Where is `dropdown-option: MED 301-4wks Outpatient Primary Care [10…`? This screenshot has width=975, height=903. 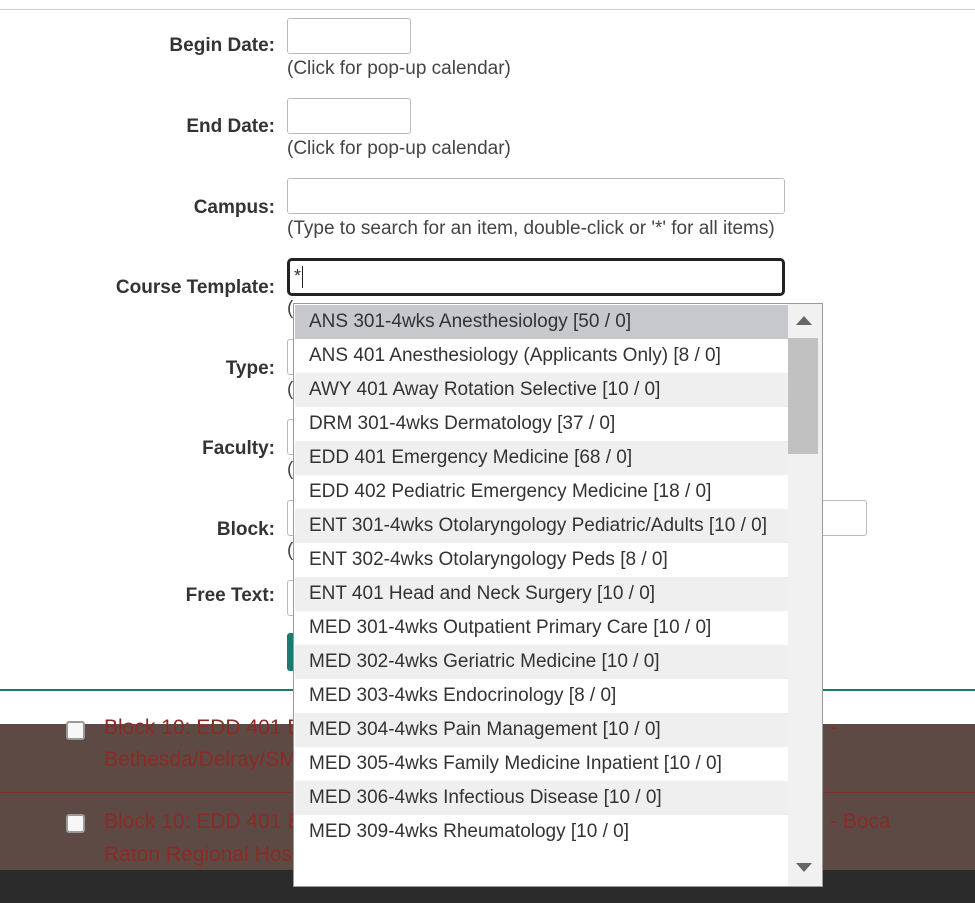 dropdown-option: MED 301-4wks Outpatient Primary Care [10… is located at coordinates (542, 628).